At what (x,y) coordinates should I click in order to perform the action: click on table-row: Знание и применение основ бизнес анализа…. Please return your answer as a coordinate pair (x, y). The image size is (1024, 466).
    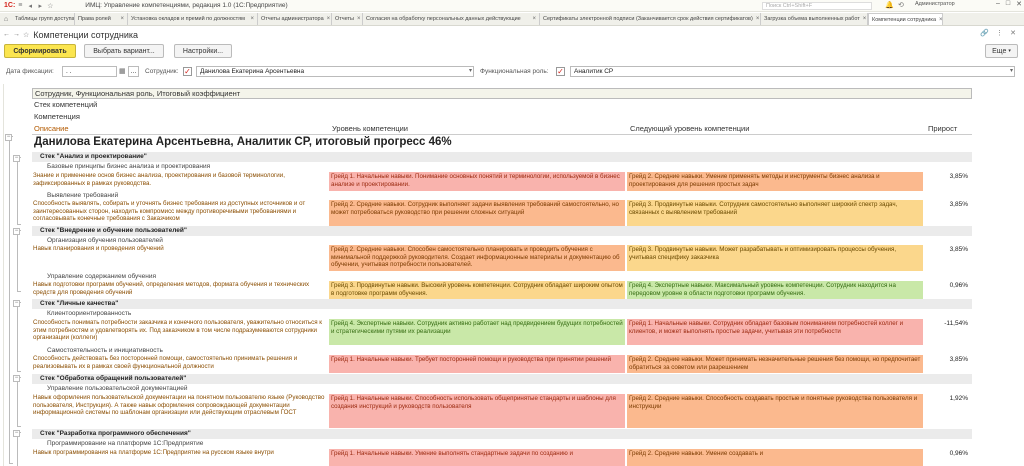
    Looking at the image, I should click on (502, 181).